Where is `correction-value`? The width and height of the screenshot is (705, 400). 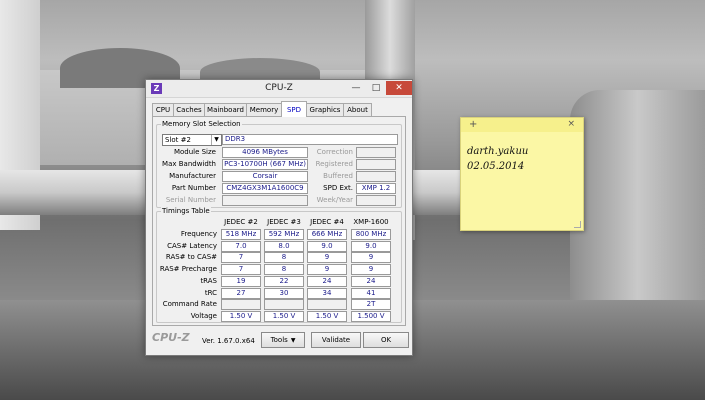
correction-value is located at coordinates (376, 152).